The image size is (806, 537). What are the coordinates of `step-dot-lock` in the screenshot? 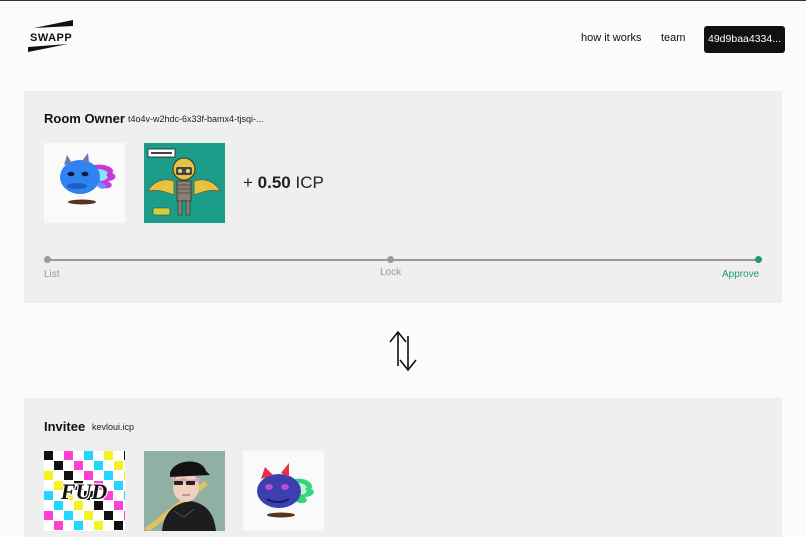 It's located at (390, 259).